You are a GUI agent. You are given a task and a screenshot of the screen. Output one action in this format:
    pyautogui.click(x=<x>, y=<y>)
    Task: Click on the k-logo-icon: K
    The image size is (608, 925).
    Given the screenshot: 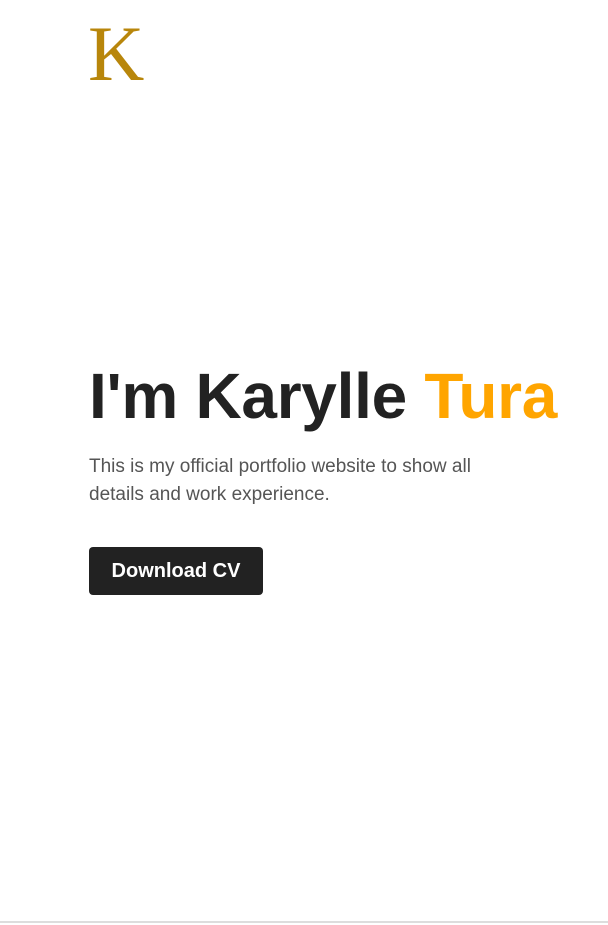 What is the action you would take?
    pyautogui.click(x=121, y=54)
    